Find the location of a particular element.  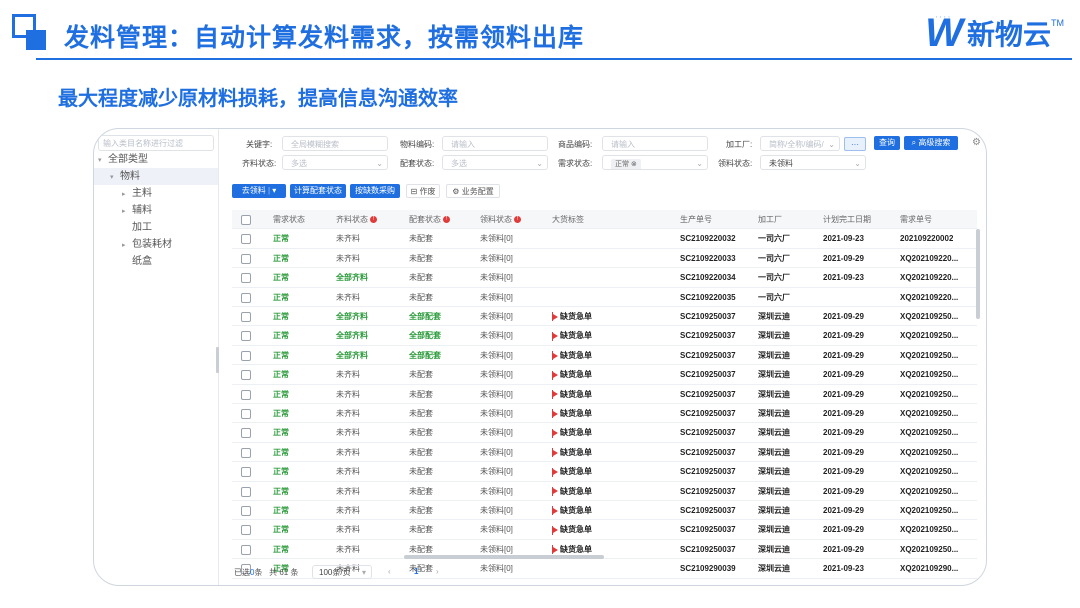

next-page-button: › is located at coordinates (437, 571).